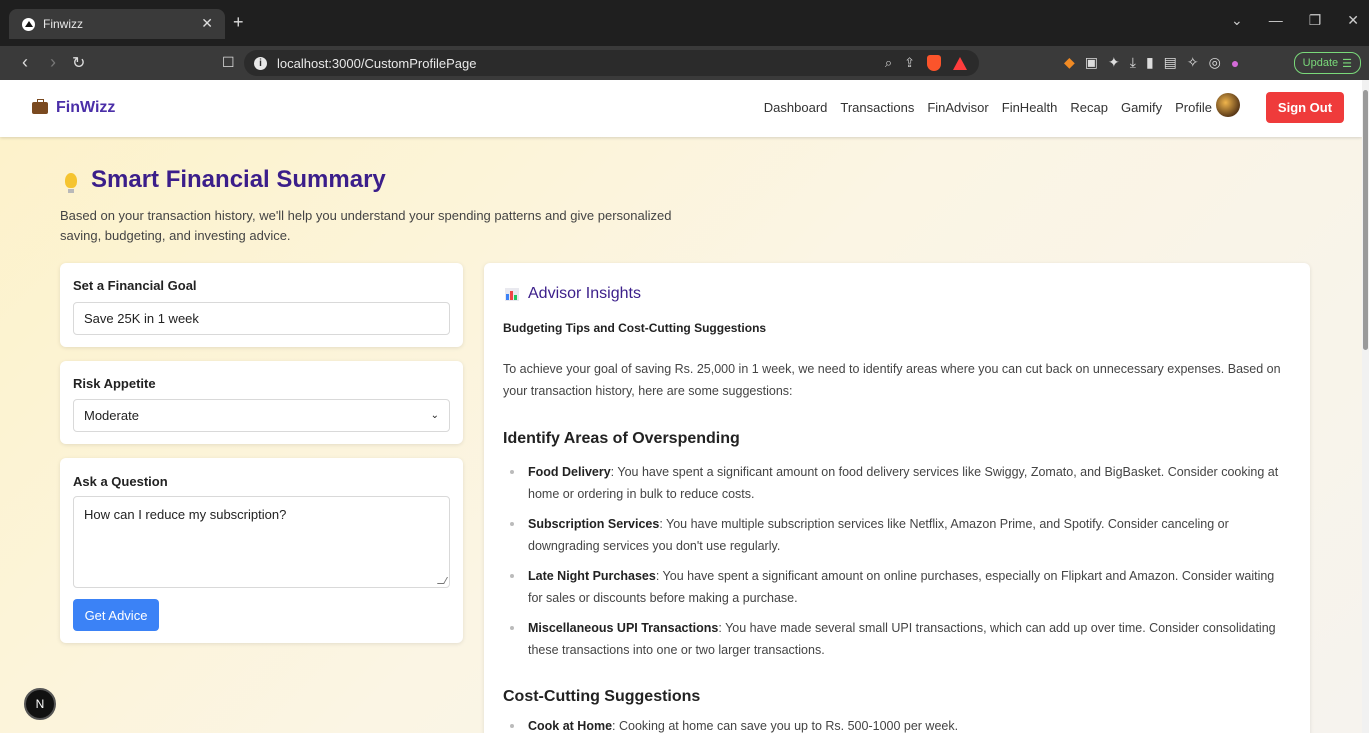 The image size is (1369, 733). What do you see at coordinates (261, 542) in the screenshot?
I see `question-textarea: How can I reduce my subscription?` at bounding box center [261, 542].